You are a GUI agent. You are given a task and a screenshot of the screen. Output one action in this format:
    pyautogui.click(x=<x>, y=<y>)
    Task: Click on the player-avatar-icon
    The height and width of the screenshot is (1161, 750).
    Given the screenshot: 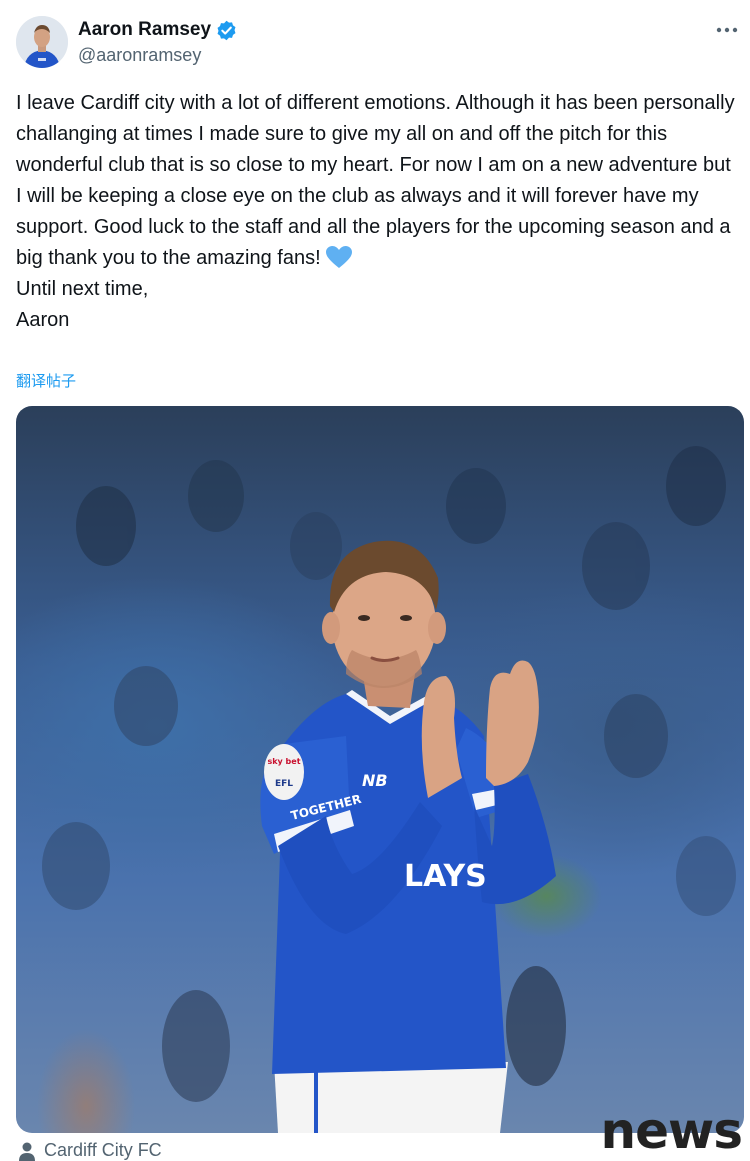 What is the action you would take?
    pyautogui.click(x=42, y=42)
    